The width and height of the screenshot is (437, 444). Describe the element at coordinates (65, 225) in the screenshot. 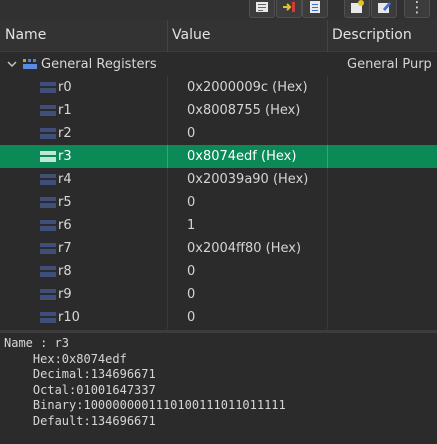

I see `register-name: r6` at that location.